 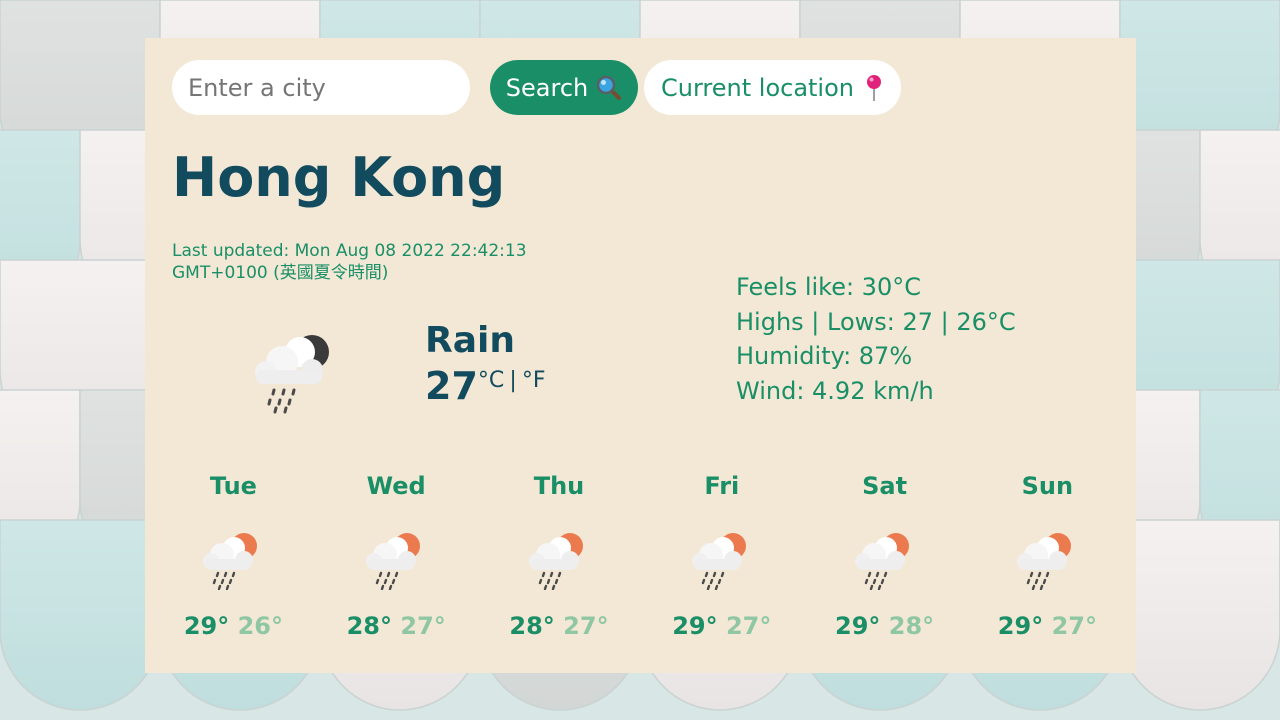 I want to click on forecast-day-name: Thu, so click(x=559, y=486).